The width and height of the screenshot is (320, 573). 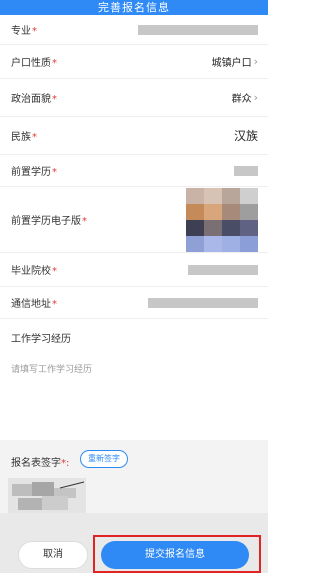 I want to click on political-row: 政治面貌* 群众 ›, so click(x=134, y=98).